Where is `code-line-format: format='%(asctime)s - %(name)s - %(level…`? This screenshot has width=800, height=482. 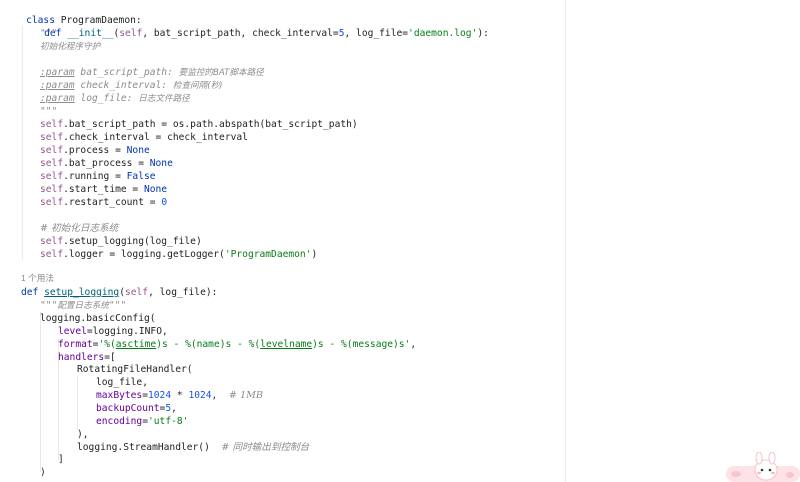 code-line-format: format='%(asctime)s - %(name)s - %(level… is located at coordinates (338, 344).